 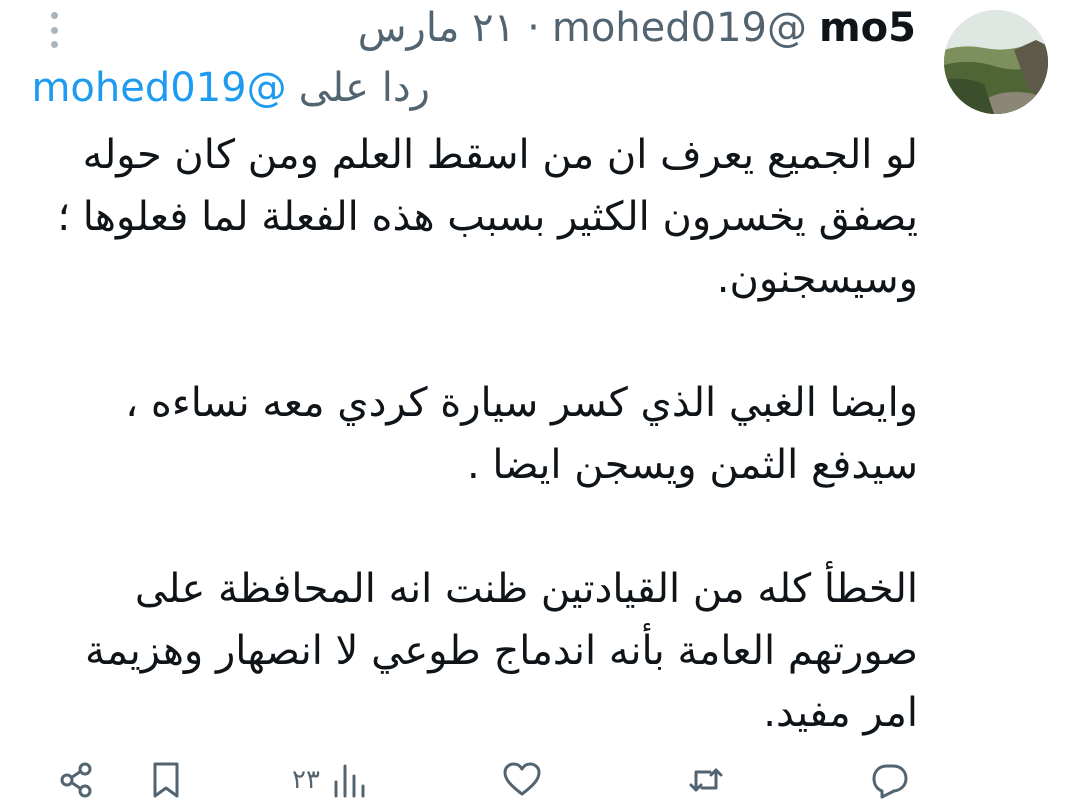 I want to click on tweet-header: mo5 @mohed019 · ٢١ مارس, so click(x=637, y=28).